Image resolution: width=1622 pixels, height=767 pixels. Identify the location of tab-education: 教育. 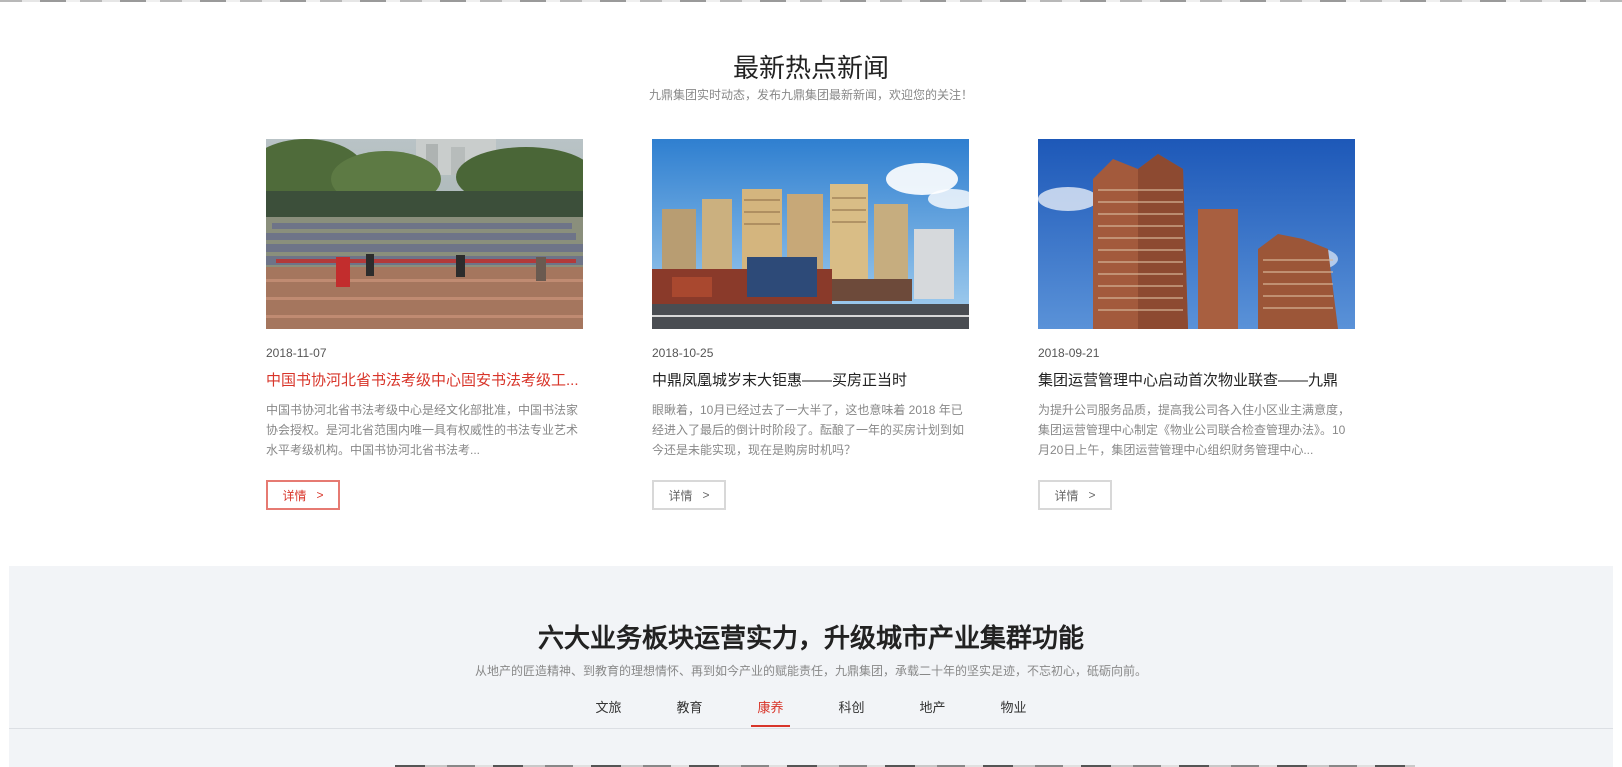
(689, 708).